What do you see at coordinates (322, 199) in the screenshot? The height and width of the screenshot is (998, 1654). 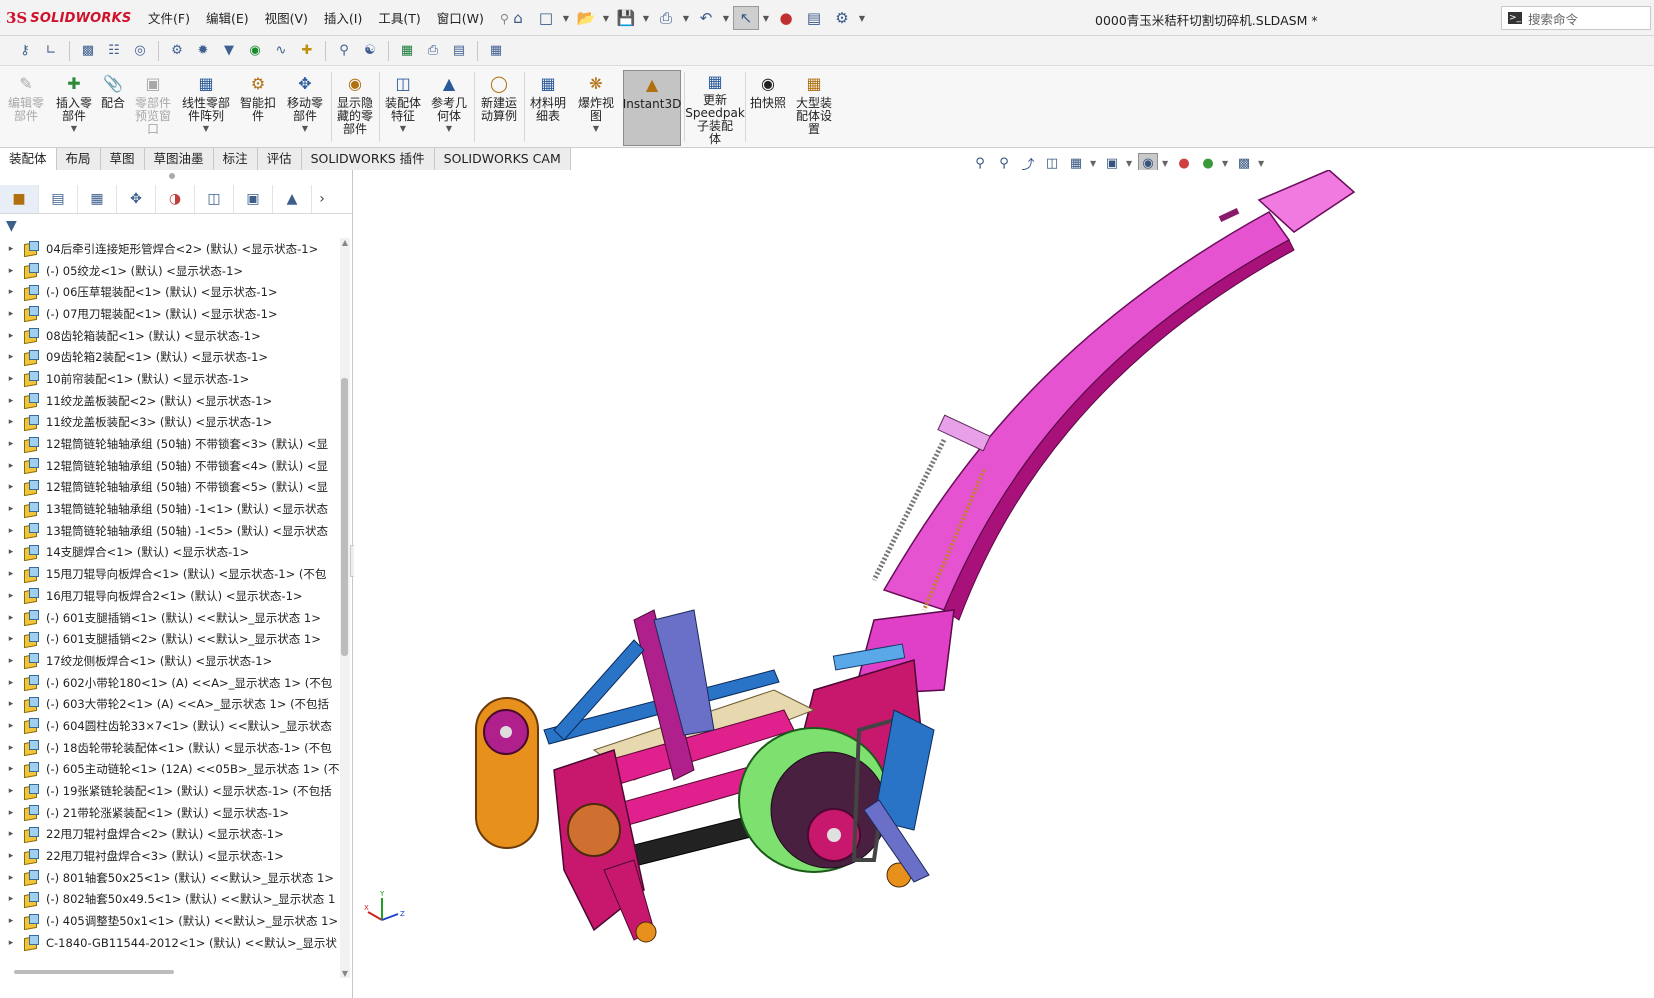 I see `chevron-right-icon: ›` at bounding box center [322, 199].